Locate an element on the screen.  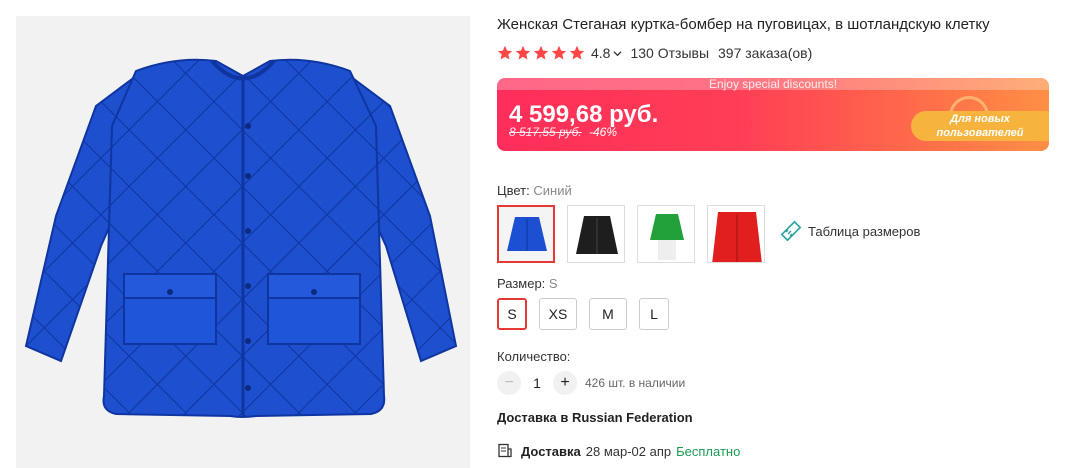
rating-stars is located at coordinates (541, 53).